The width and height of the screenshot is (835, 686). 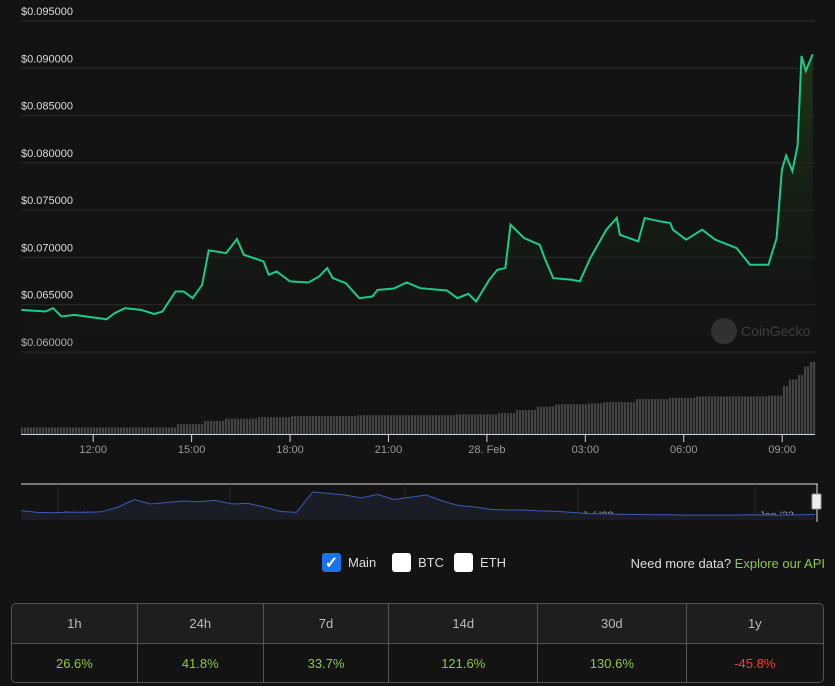 What do you see at coordinates (780, 563) in the screenshot?
I see `explore-api-link: Explore our API` at bounding box center [780, 563].